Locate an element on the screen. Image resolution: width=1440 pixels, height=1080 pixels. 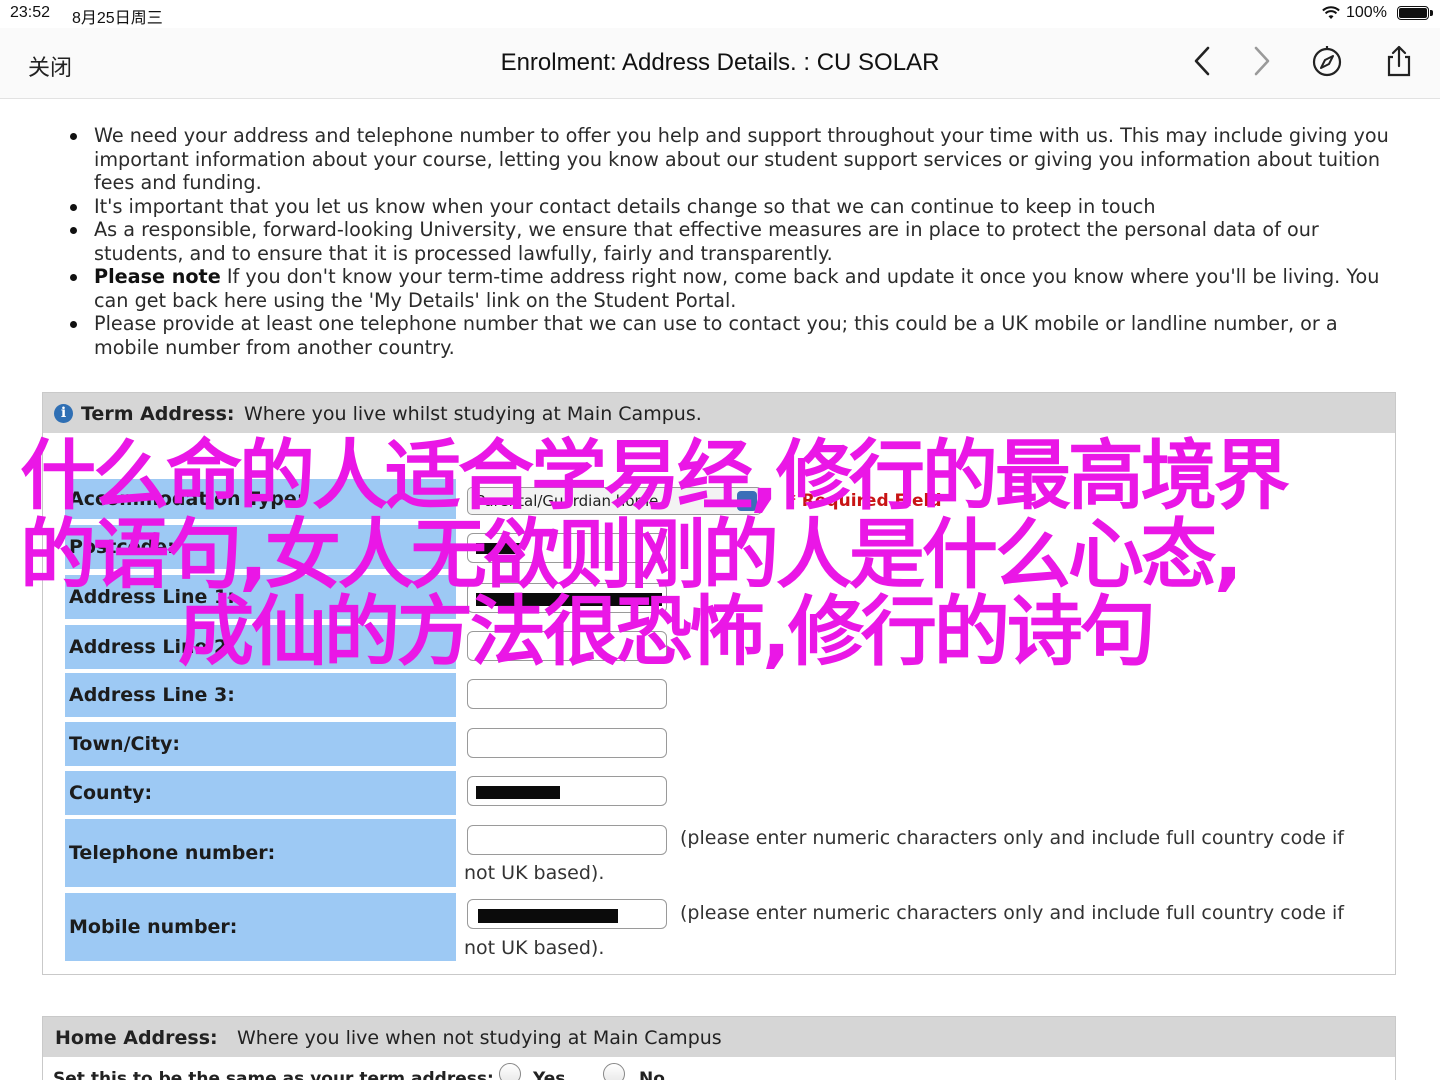
county-label: County: is located at coordinates (260, 793).